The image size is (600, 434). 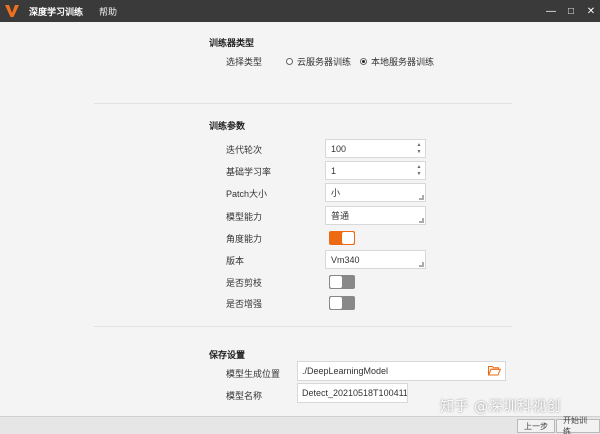 I want to click on prune-toggle, so click(x=342, y=282).